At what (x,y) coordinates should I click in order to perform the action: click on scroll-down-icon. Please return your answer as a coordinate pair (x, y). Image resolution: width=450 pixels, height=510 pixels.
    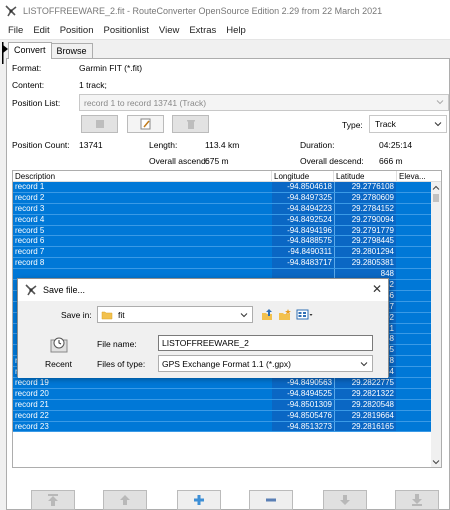
    Looking at the image, I should click on (436, 462).